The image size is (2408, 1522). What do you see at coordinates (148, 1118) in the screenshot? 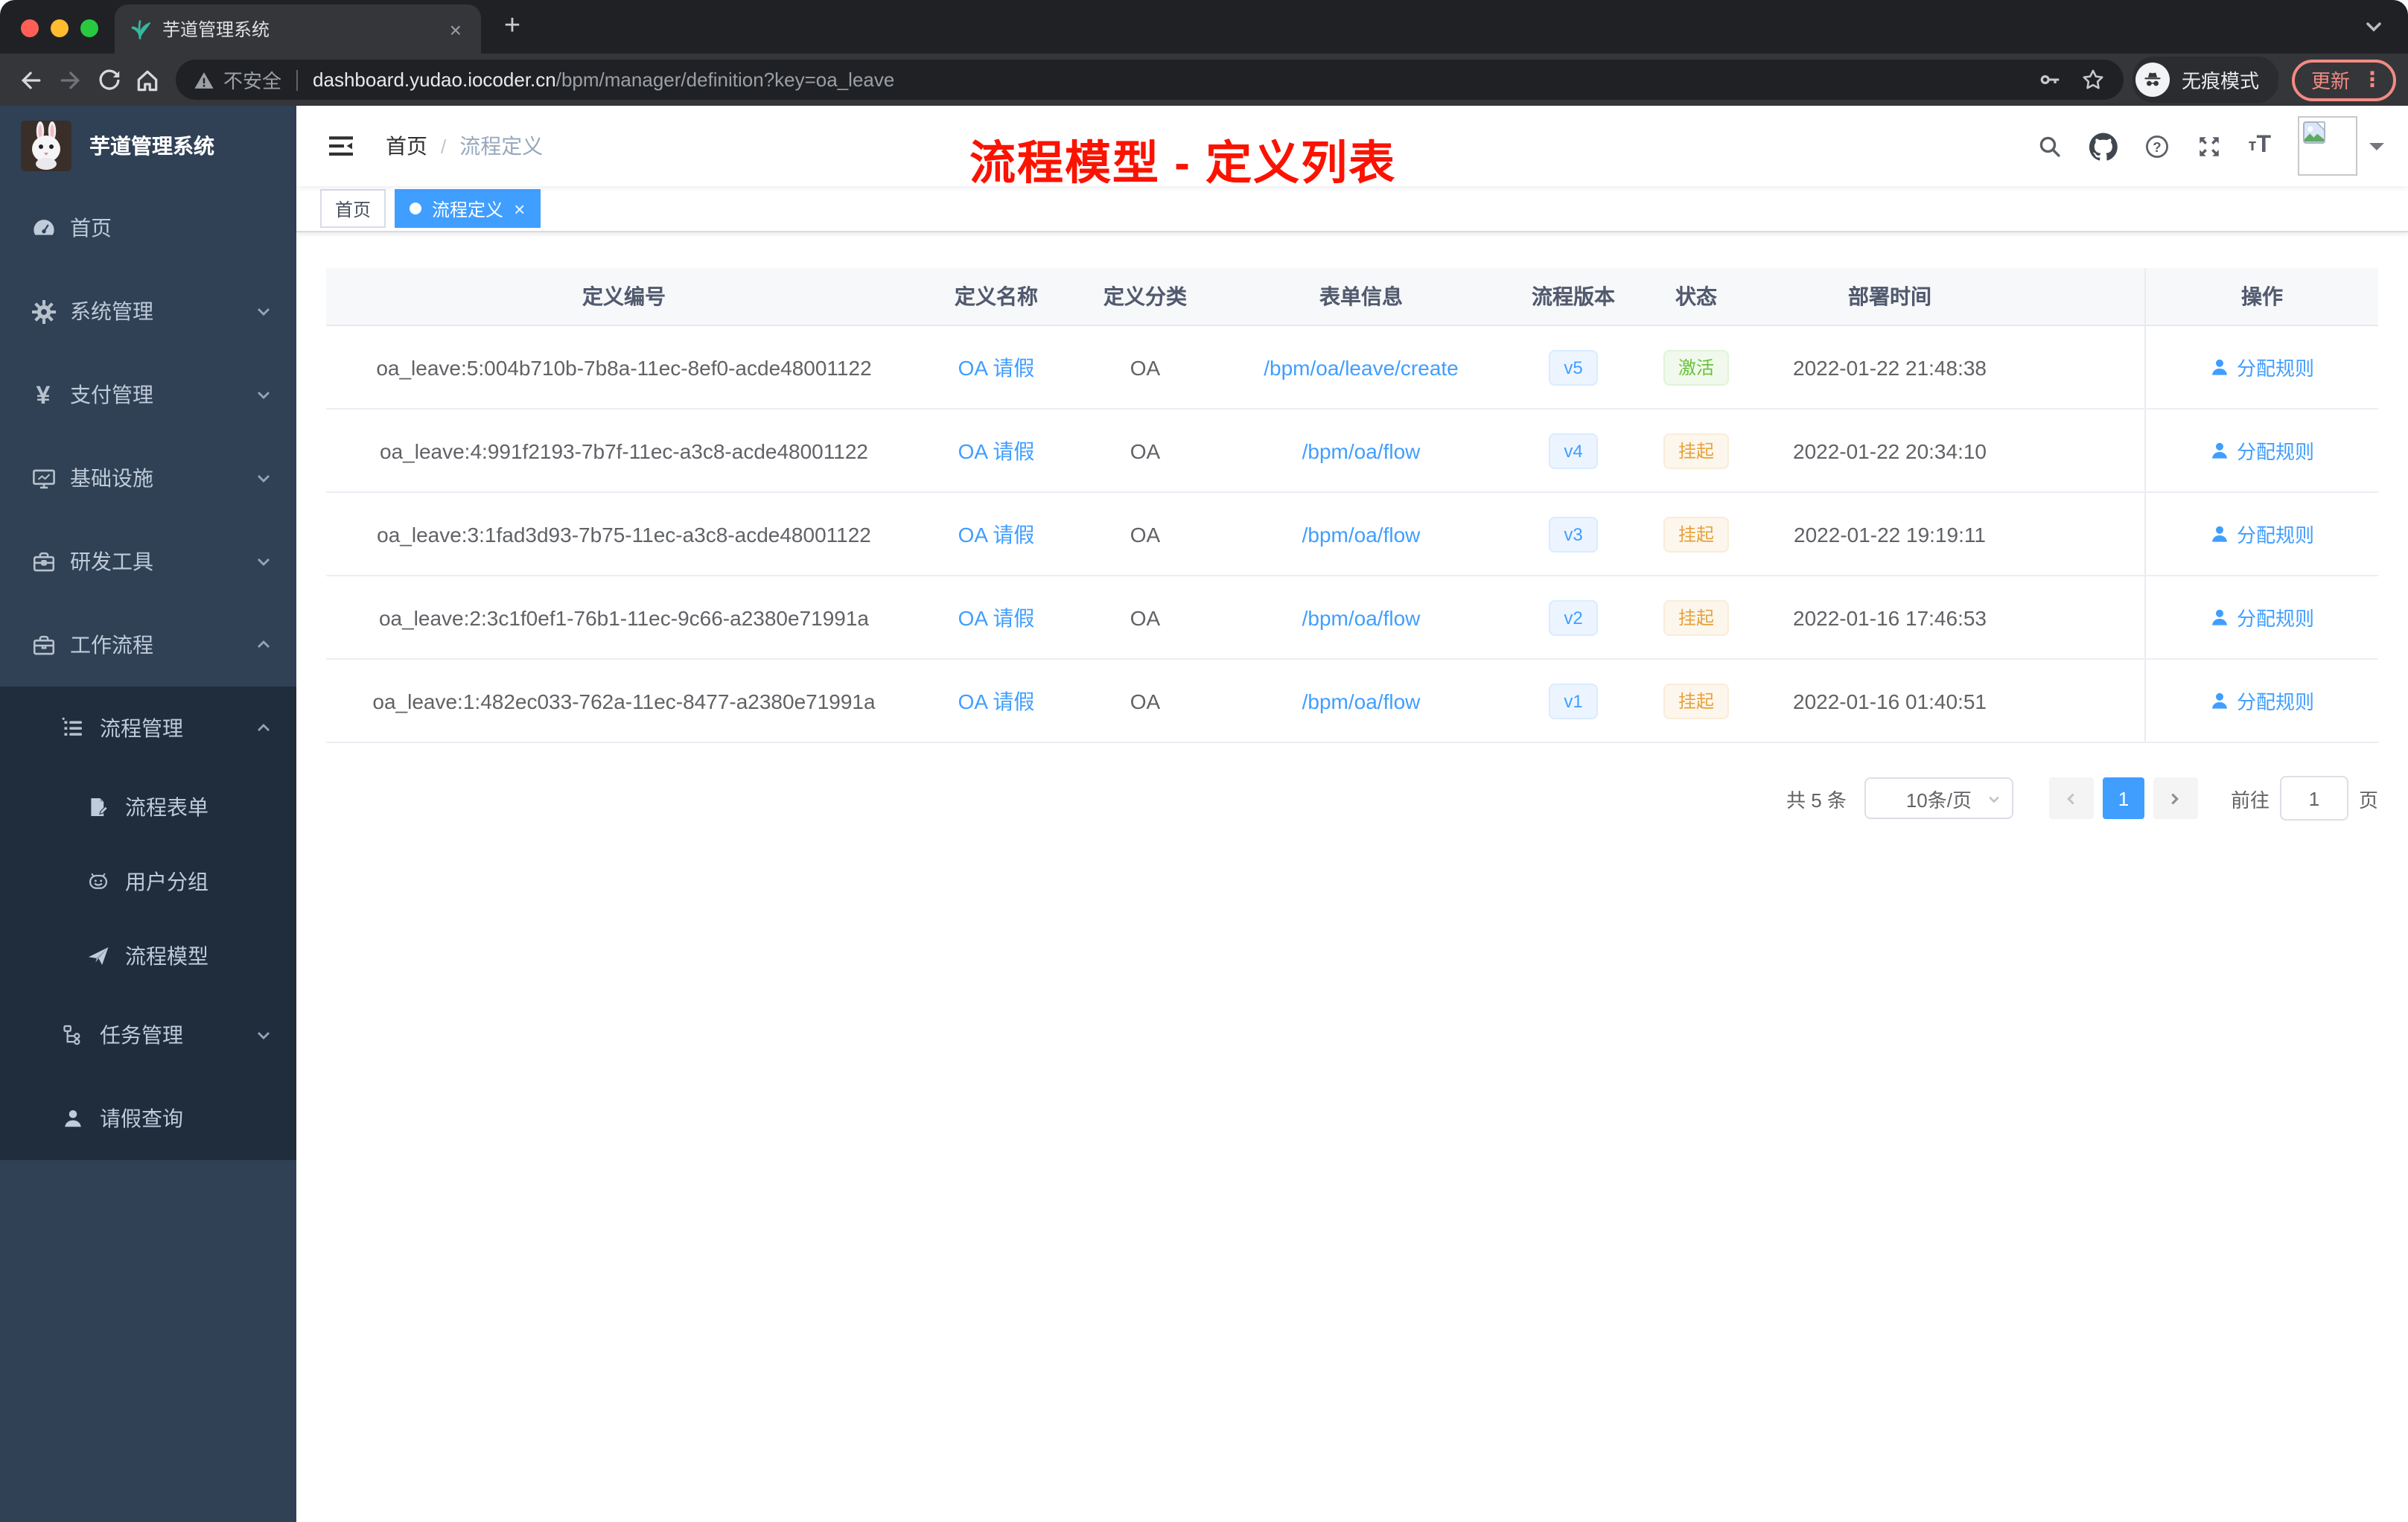
I see `sidebar-item-leave-query: 请假查询` at bounding box center [148, 1118].